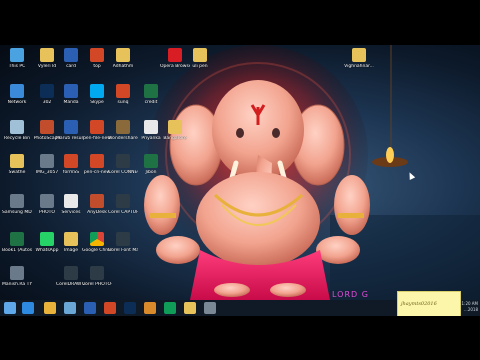 The width and height of the screenshot is (480, 360). Describe the element at coordinates (151, 172) in the screenshot. I see `desktop-icon-label: Jibon` at that location.